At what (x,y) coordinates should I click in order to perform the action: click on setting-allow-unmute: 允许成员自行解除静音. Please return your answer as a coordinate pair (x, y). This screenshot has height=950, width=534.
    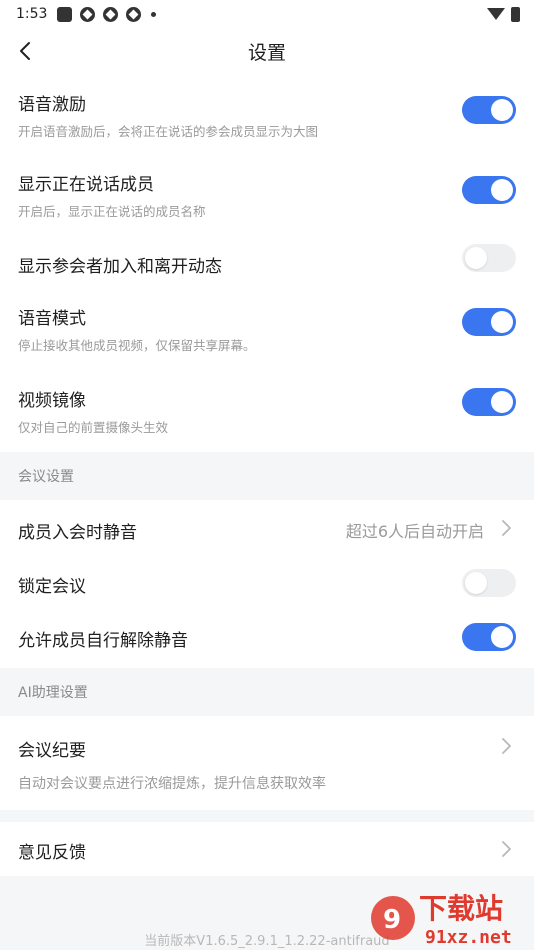
    Looking at the image, I should click on (267, 640).